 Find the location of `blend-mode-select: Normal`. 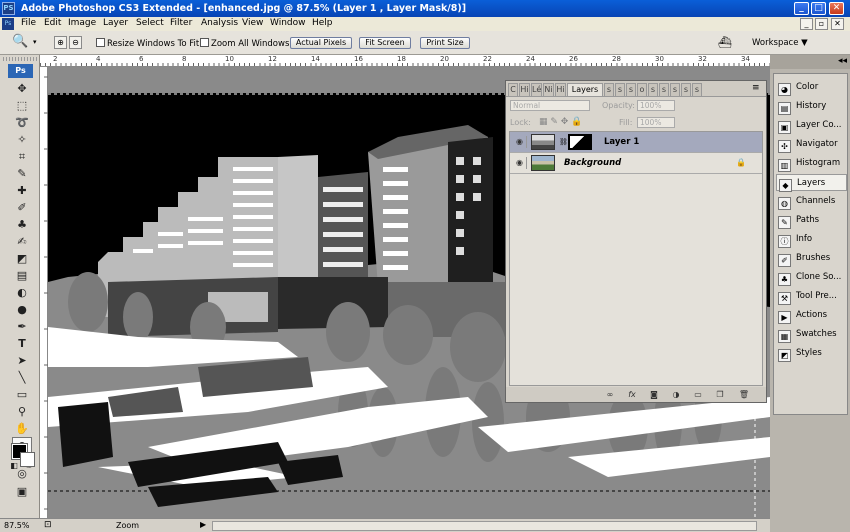

blend-mode-select: Normal is located at coordinates (550, 105).